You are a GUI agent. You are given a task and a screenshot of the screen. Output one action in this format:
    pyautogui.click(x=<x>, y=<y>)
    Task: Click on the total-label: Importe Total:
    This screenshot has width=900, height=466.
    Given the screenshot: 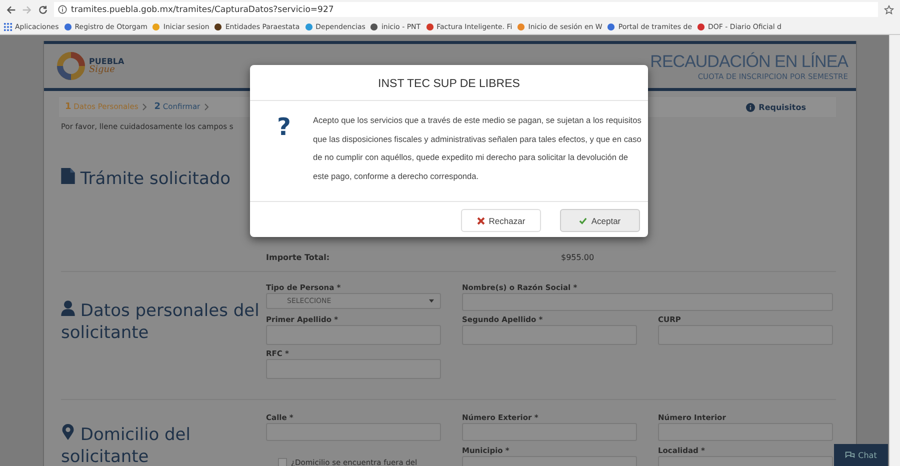 What is the action you would take?
    pyautogui.click(x=298, y=257)
    